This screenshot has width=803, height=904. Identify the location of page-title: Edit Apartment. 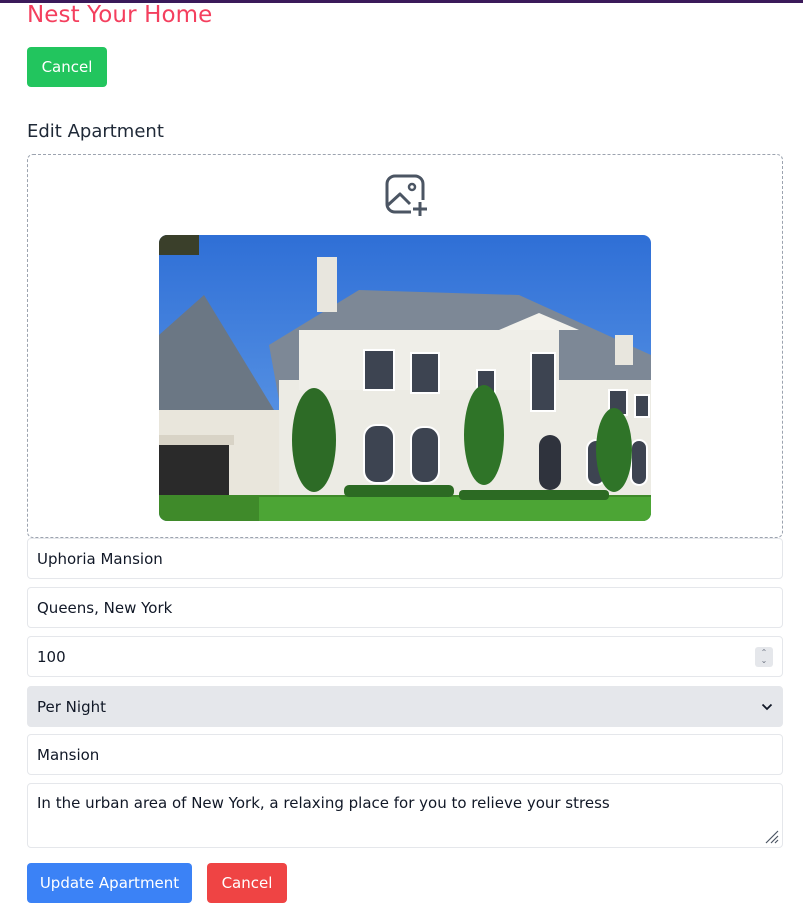
(95, 131).